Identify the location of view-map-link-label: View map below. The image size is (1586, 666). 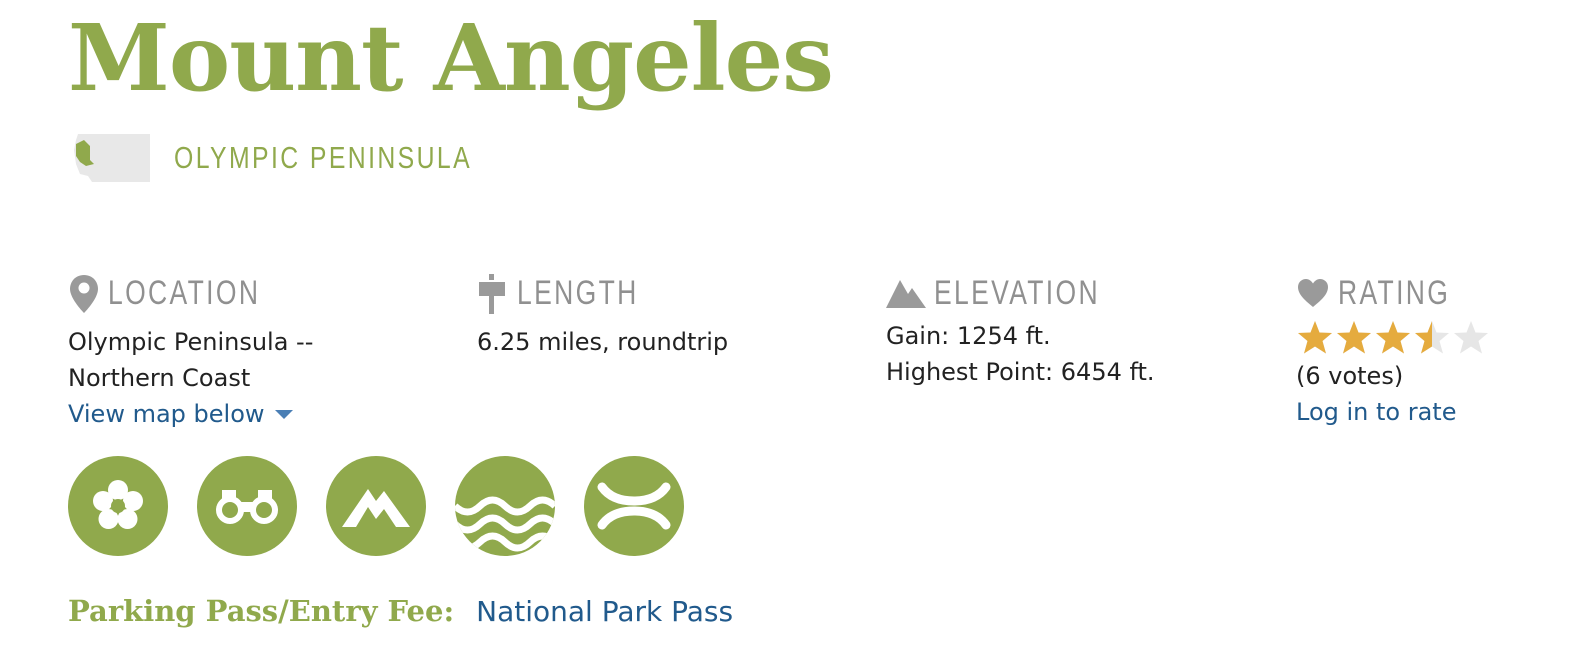
(166, 414).